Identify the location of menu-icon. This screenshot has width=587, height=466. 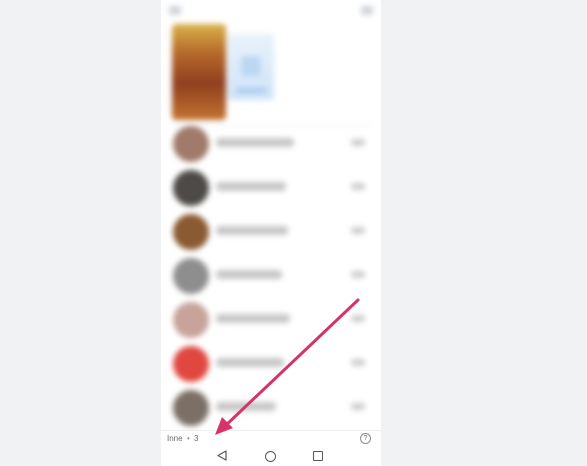
(367, 10).